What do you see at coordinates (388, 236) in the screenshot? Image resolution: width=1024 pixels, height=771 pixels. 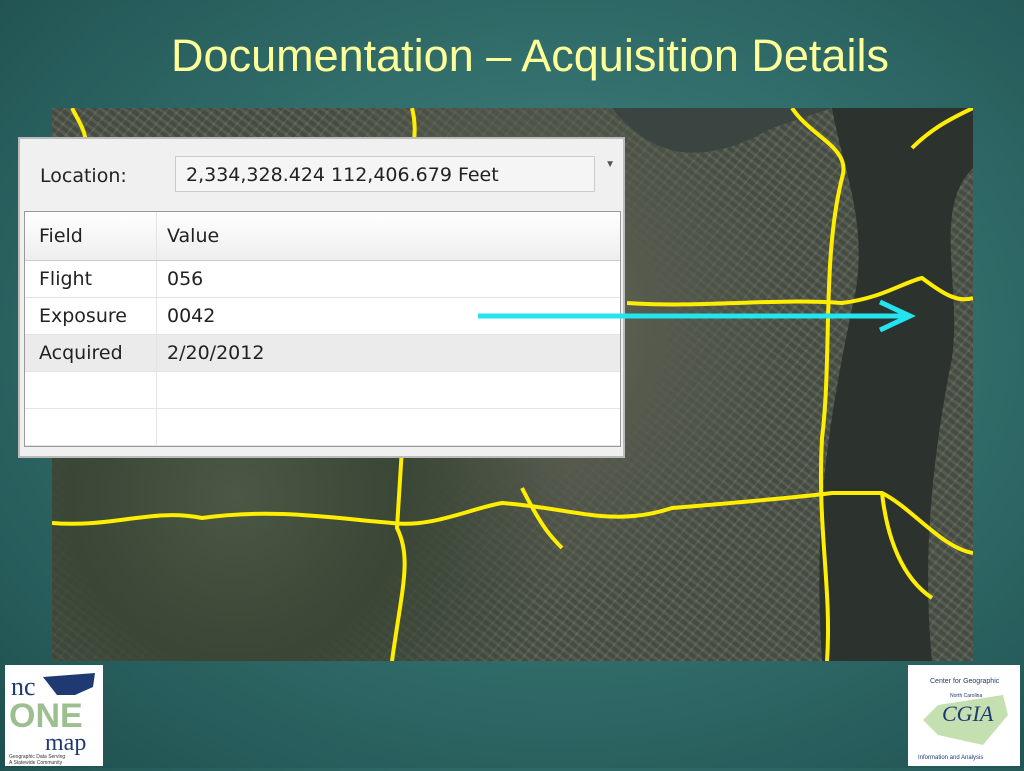 I see `column-header-value: Value` at bounding box center [388, 236].